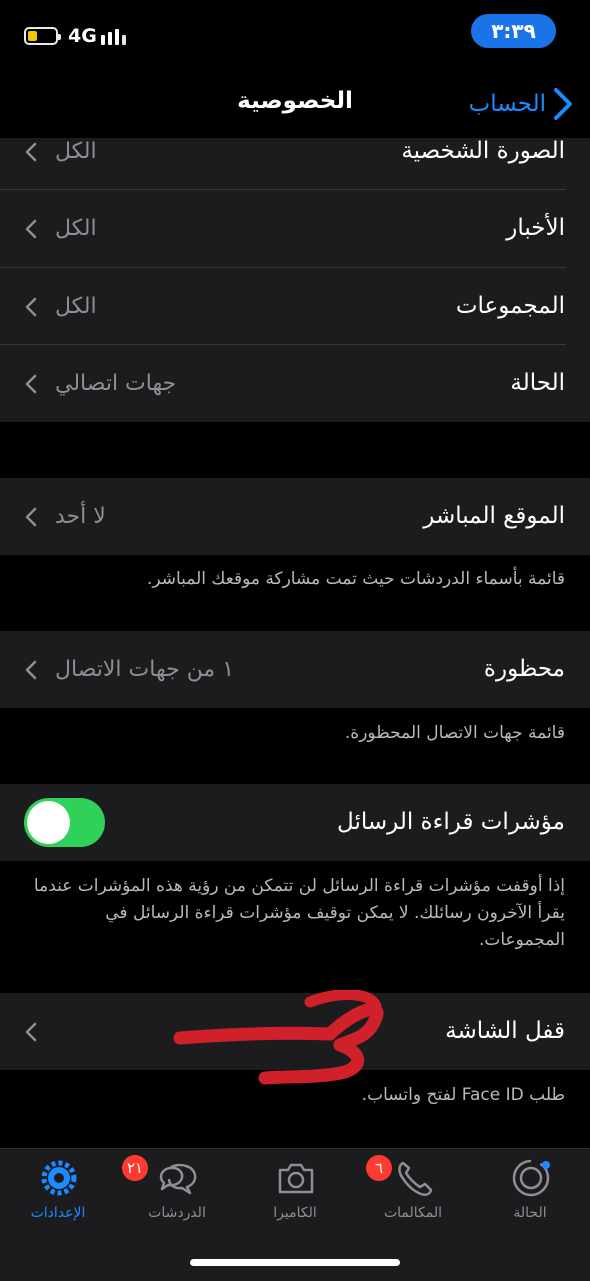 Image resolution: width=590 pixels, height=1281 pixels. I want to click on home-indicator, so click(295, 1262).